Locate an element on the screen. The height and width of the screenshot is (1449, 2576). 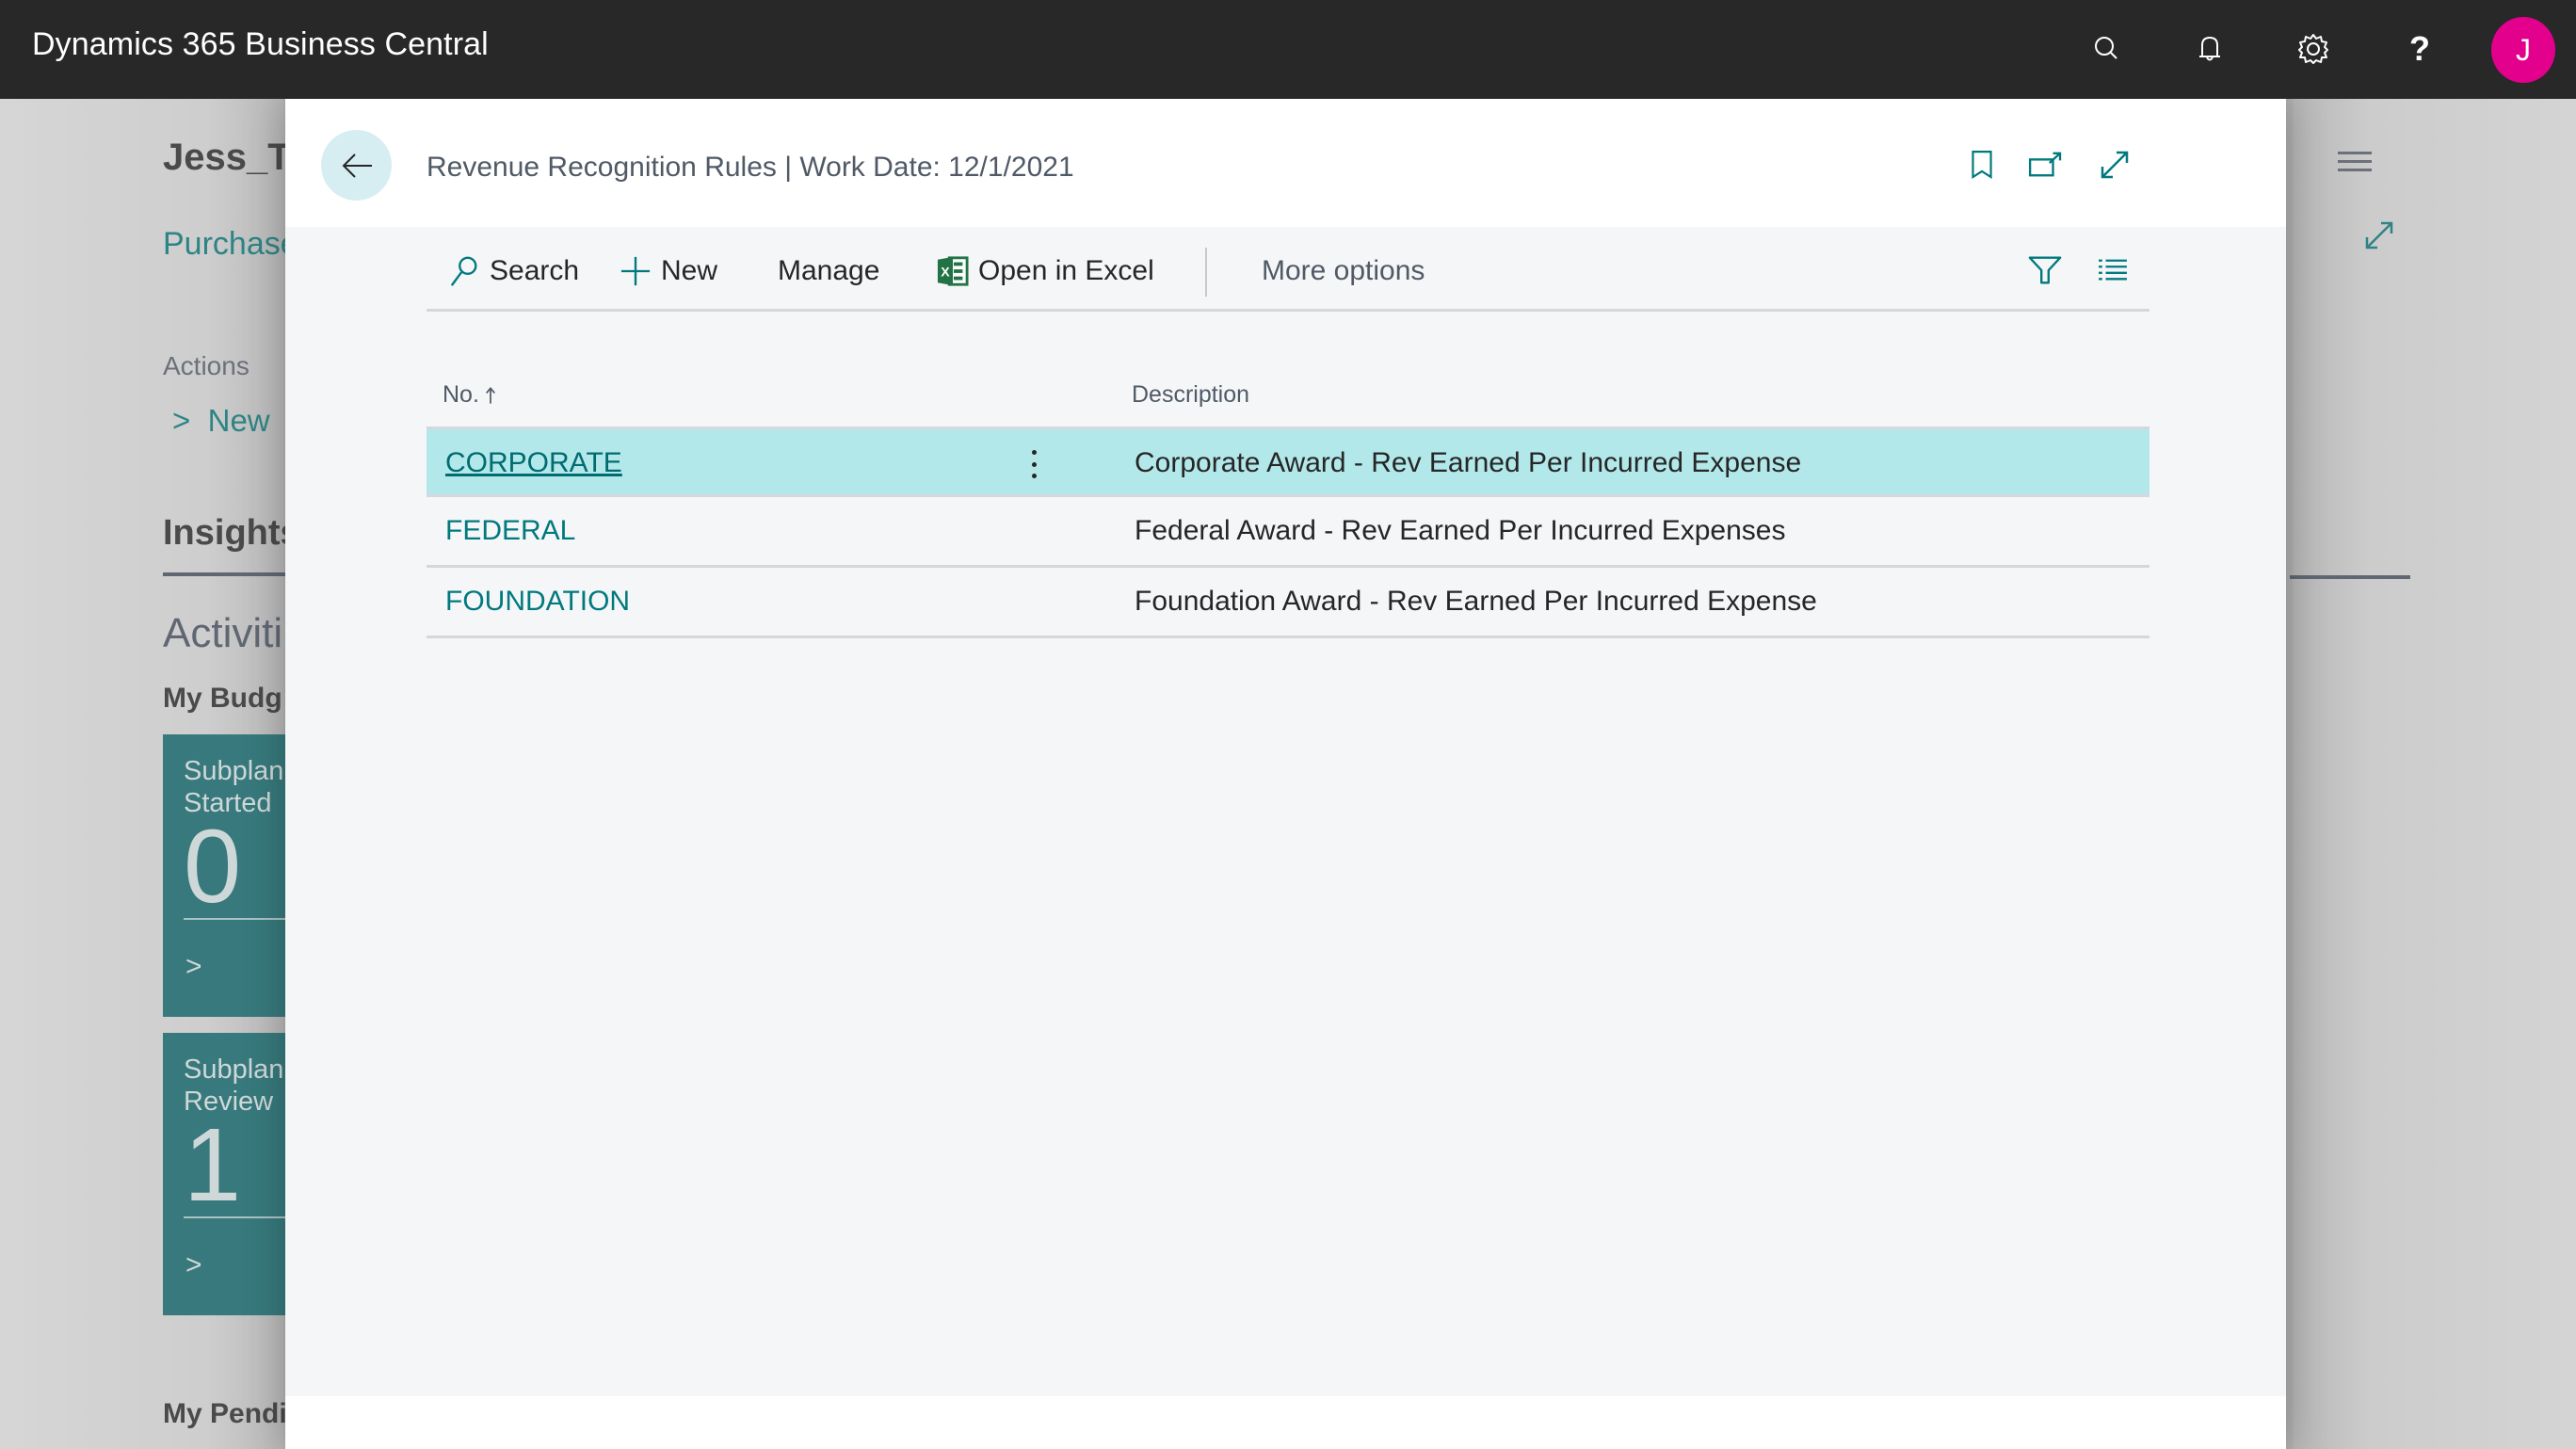
tile-value: 1 is located at coordinates (213, 1165).